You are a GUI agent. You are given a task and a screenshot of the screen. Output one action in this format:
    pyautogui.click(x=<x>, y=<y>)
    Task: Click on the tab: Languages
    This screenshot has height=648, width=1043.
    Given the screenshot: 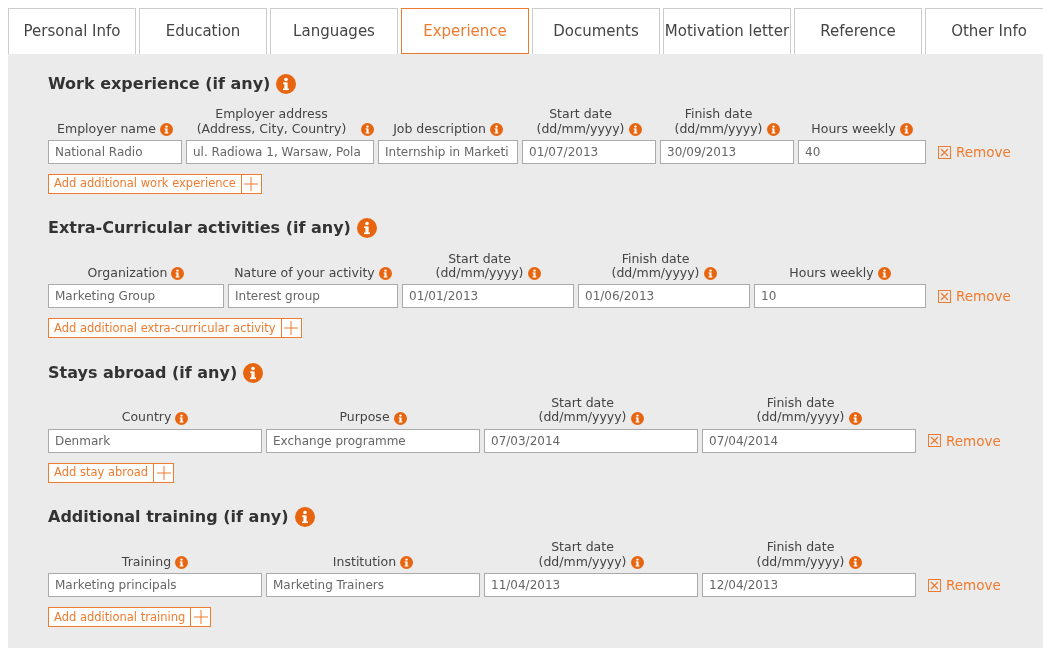 What is the action you would take?
    pyautogui.click(x=334, y=31)
    